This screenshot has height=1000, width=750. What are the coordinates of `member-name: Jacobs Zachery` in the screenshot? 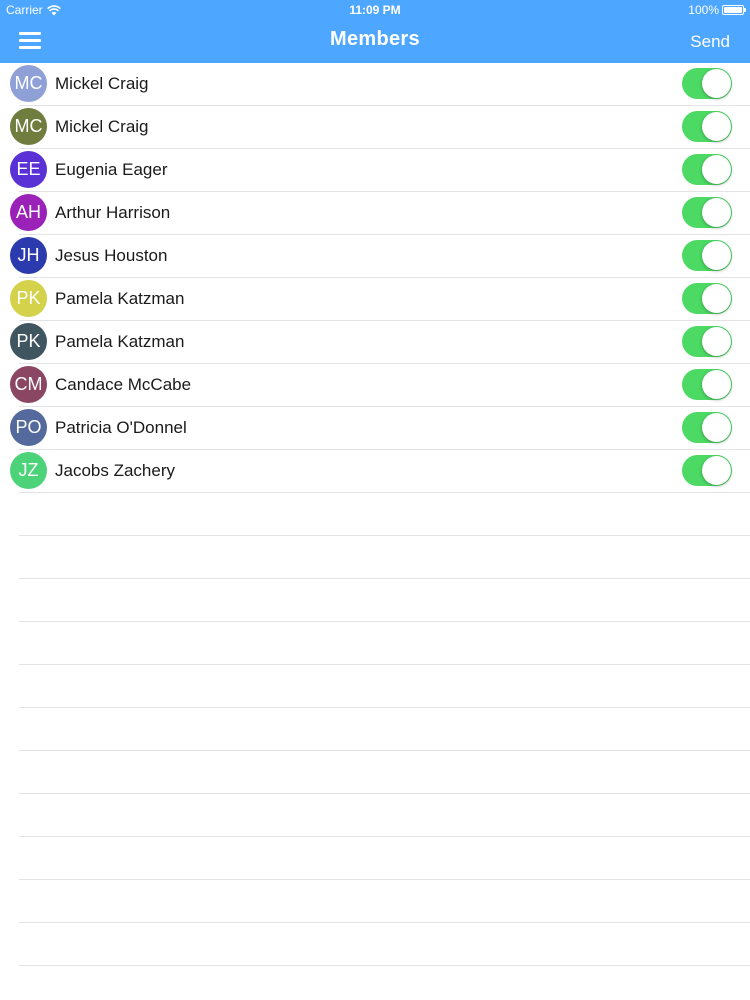 It's located at (115, 470).